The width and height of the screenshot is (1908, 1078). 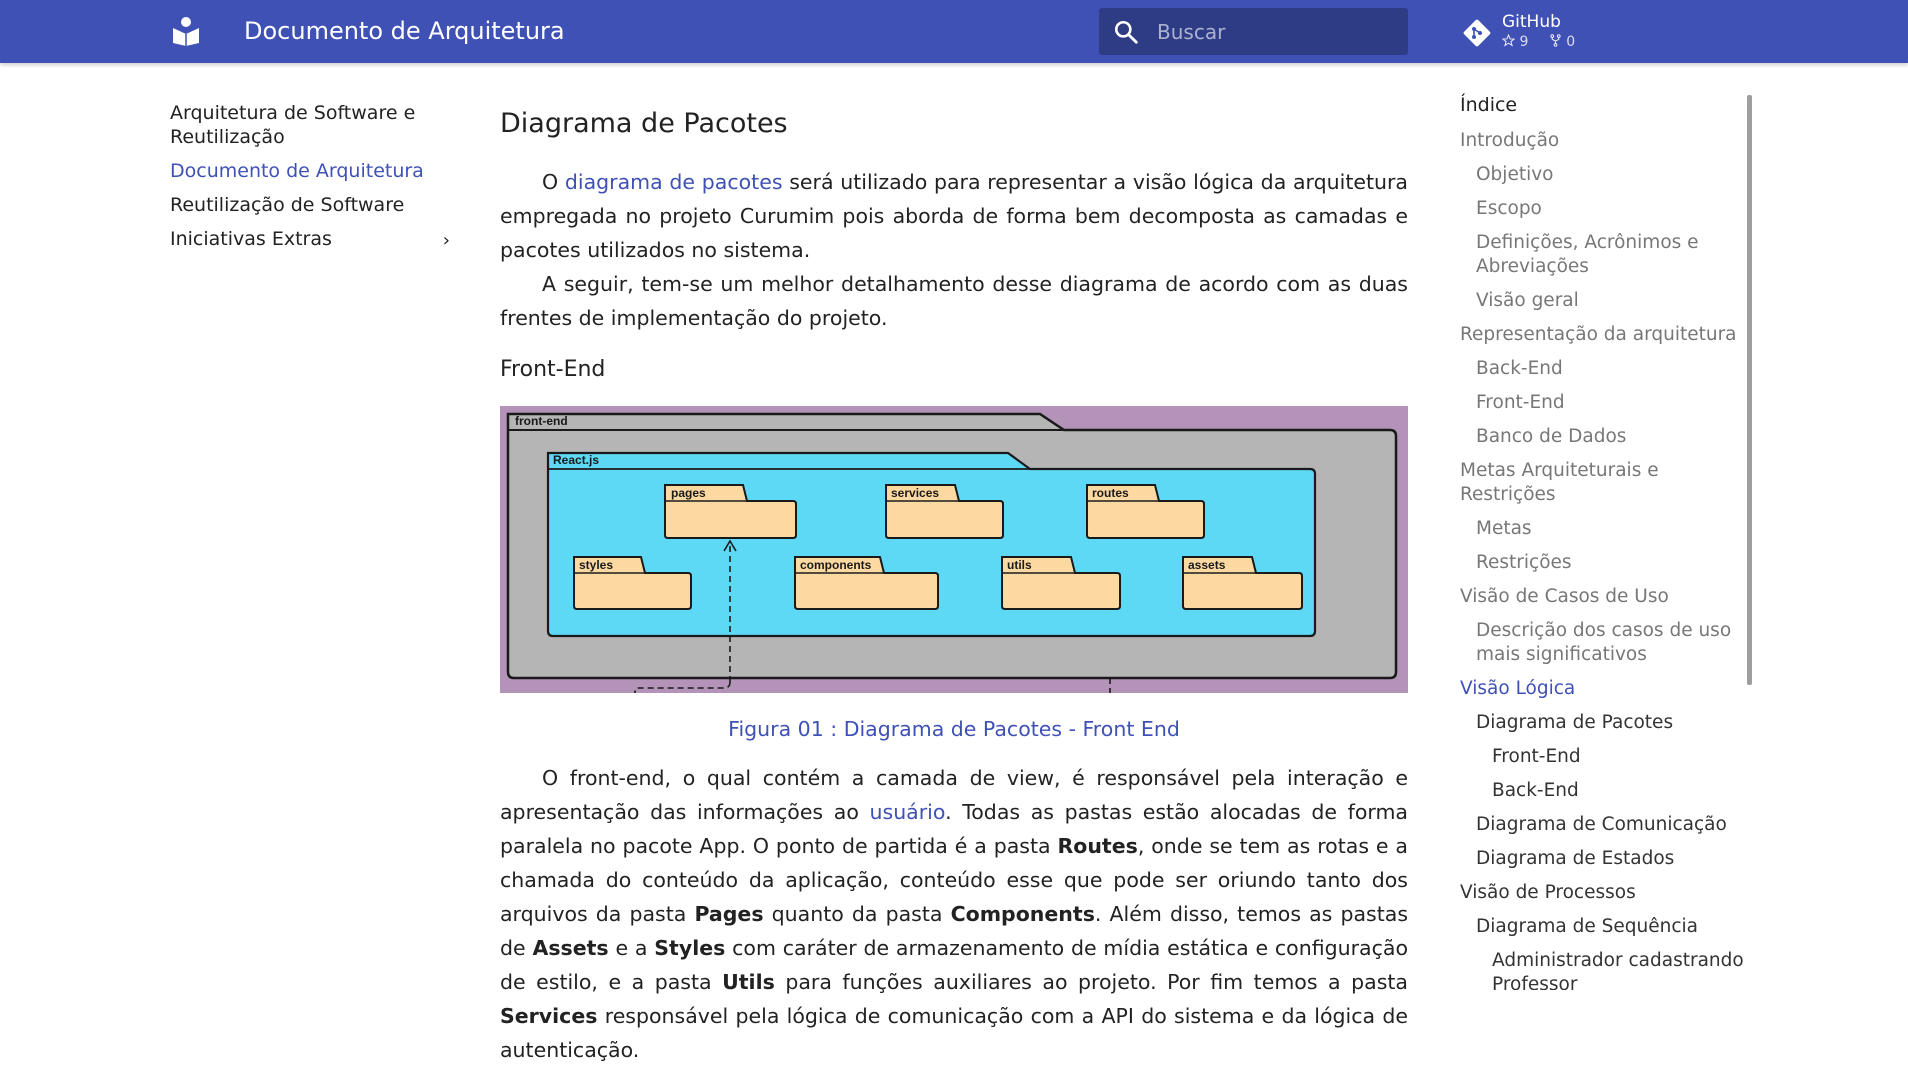 I want to click on page-title: Diagrama de Pacotes, so click(x=644, y=123).